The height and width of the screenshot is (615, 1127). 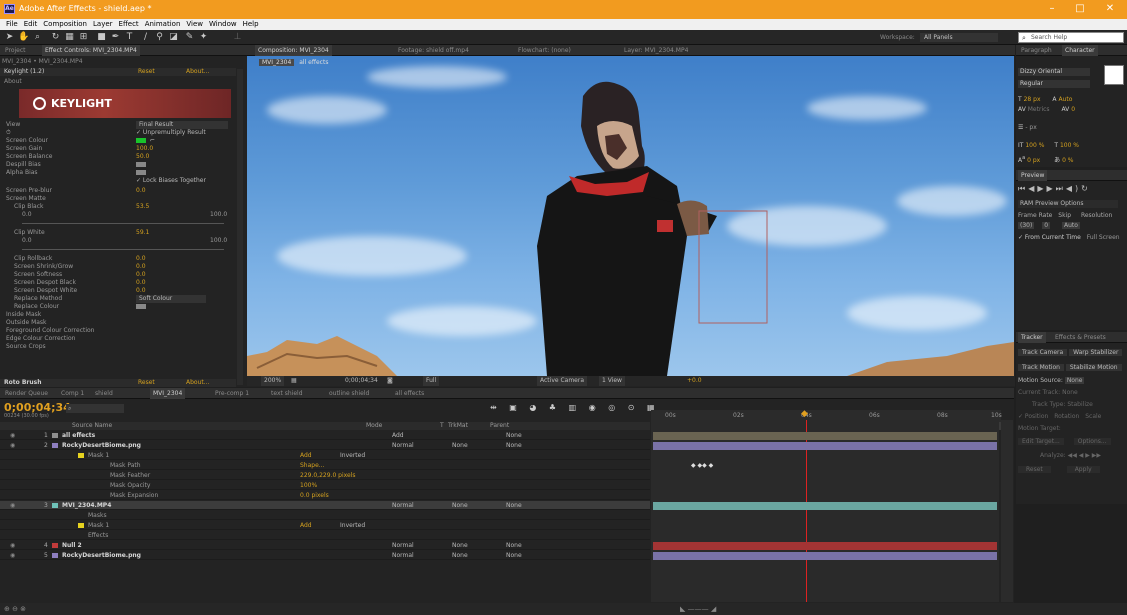 I want to click on tab-pre-comp-1: Pre-comp 1, so click(x=232, y=393).